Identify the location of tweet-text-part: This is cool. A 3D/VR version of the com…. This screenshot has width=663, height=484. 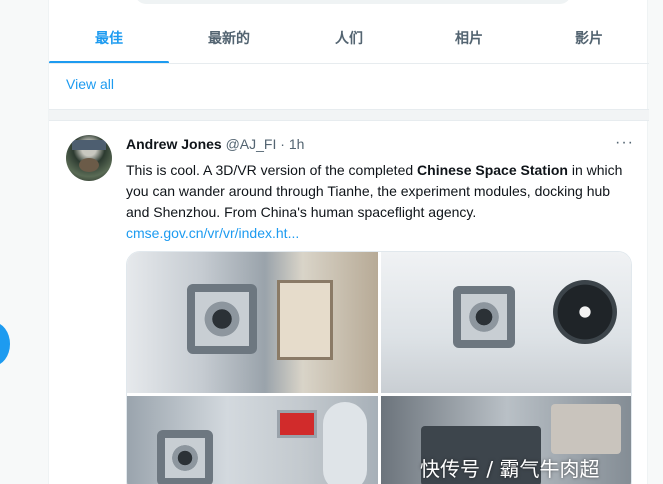
(272, 170).